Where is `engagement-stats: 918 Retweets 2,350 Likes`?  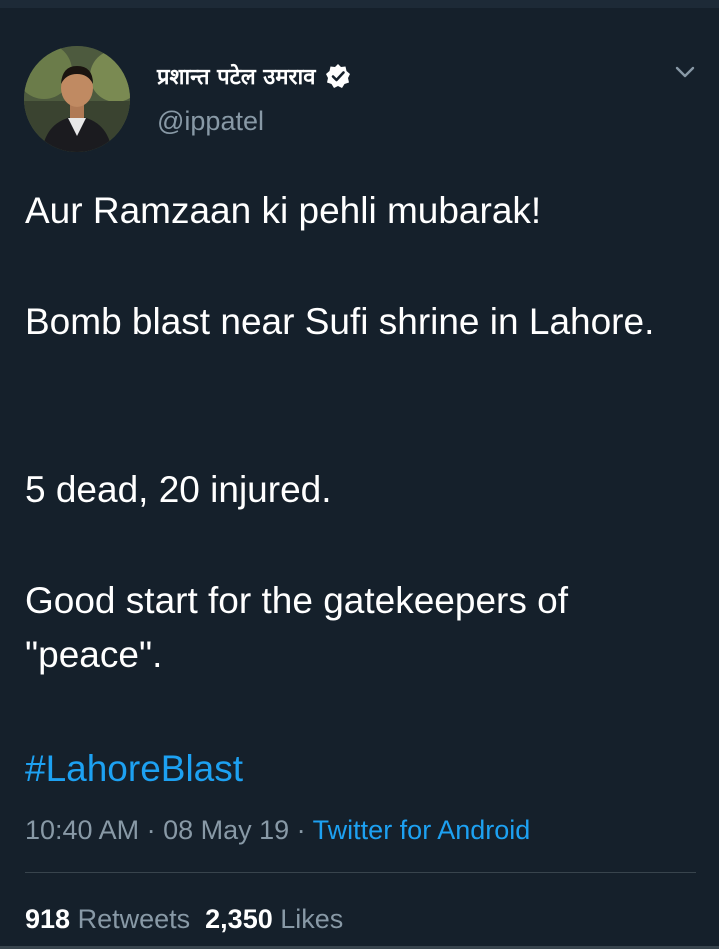 engagement-stats: 918 Retweets 2,350 Likes is located at coordinates (184, 919).